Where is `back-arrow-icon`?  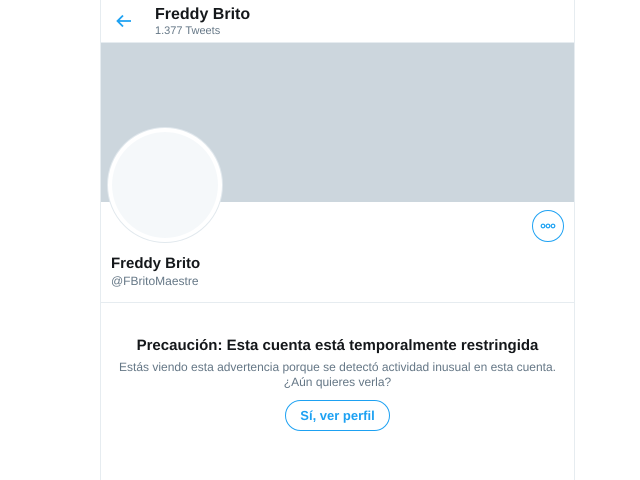
back-arrow-icon is located at coordinates (124, 21).